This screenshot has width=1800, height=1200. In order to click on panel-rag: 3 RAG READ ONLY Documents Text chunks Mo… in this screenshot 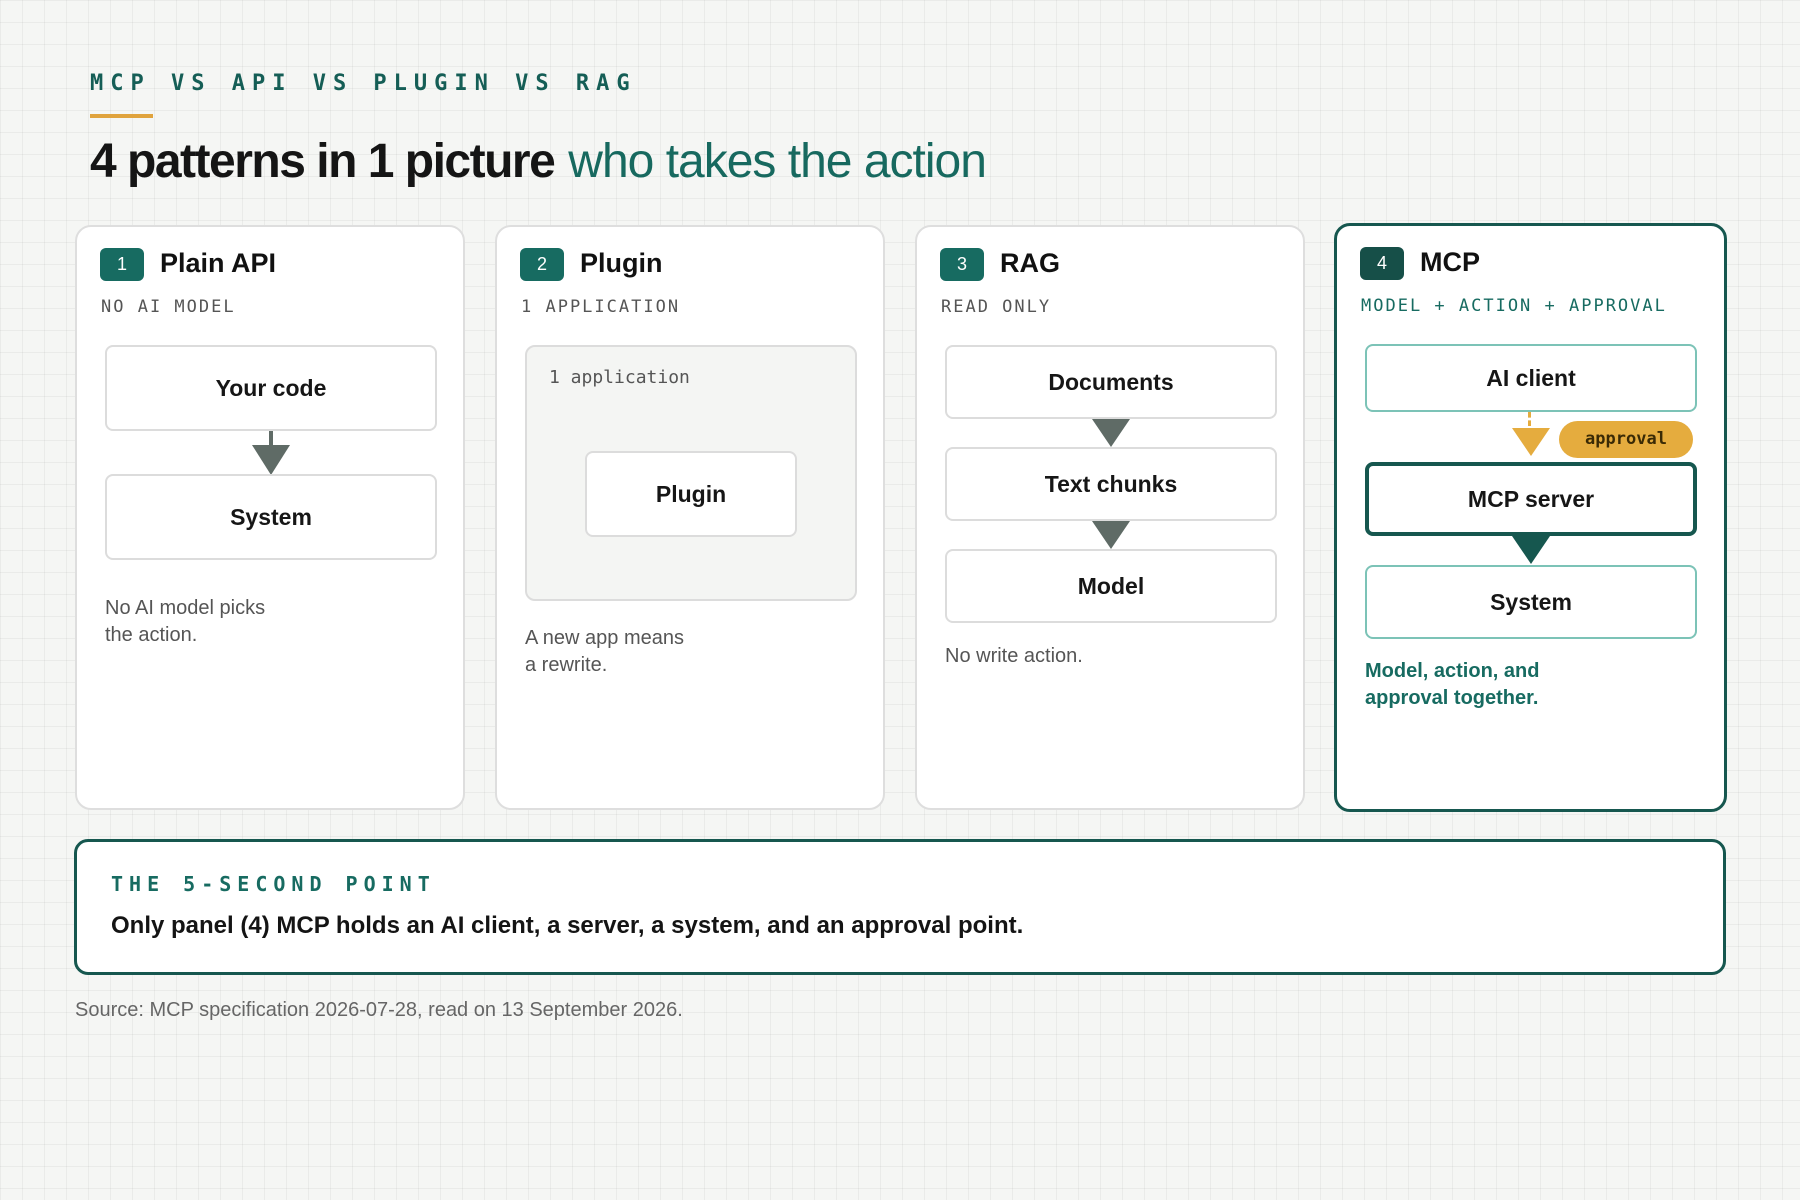, I will do `click(1110, 517)`.